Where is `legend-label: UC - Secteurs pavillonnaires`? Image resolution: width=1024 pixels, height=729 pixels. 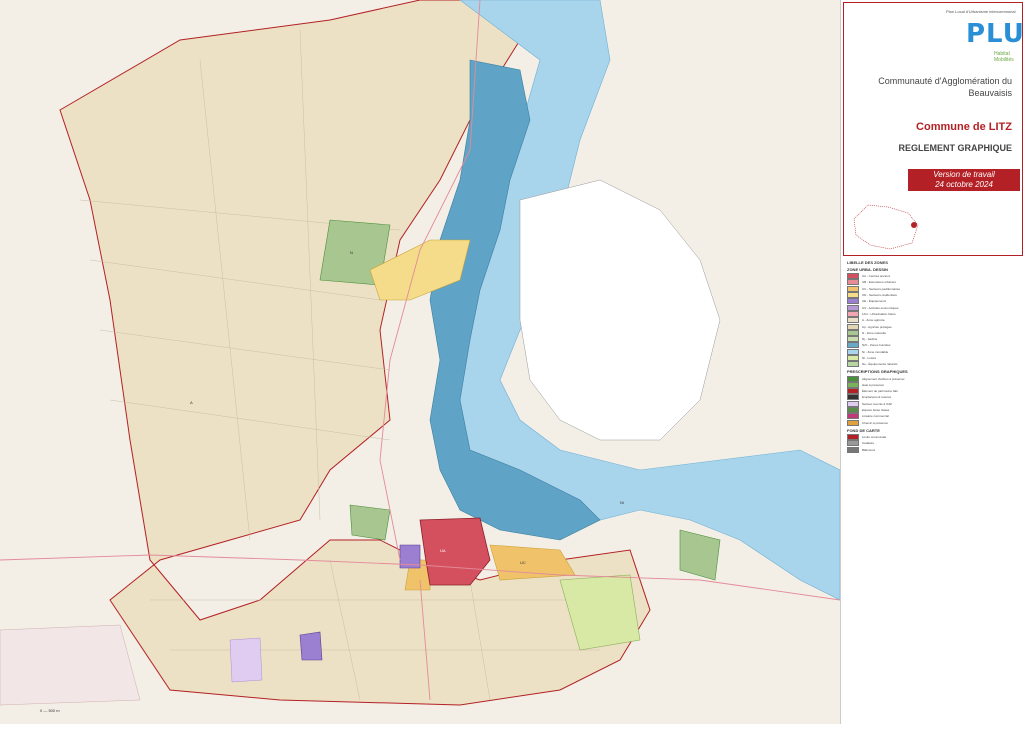 legend-label: UC - Secteurs pavillonnaires is located at coordinates (881, 288).